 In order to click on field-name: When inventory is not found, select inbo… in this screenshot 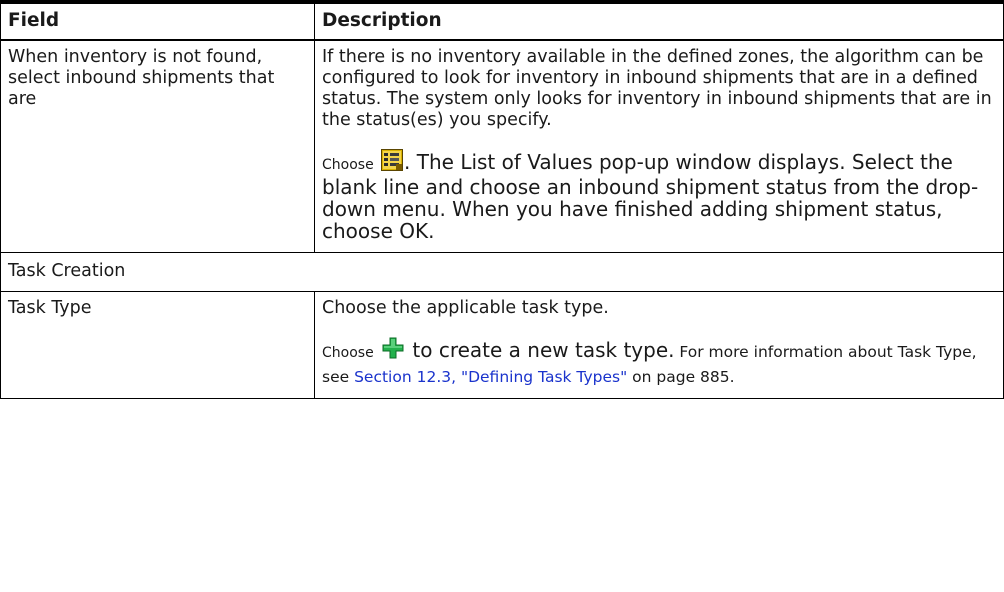, I will do `click(141, 78)`.